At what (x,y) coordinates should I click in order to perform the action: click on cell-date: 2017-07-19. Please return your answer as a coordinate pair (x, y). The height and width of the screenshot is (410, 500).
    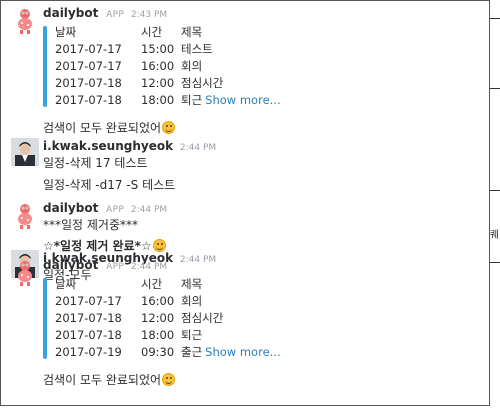
    Looking at the image, I should click on (88, 352).